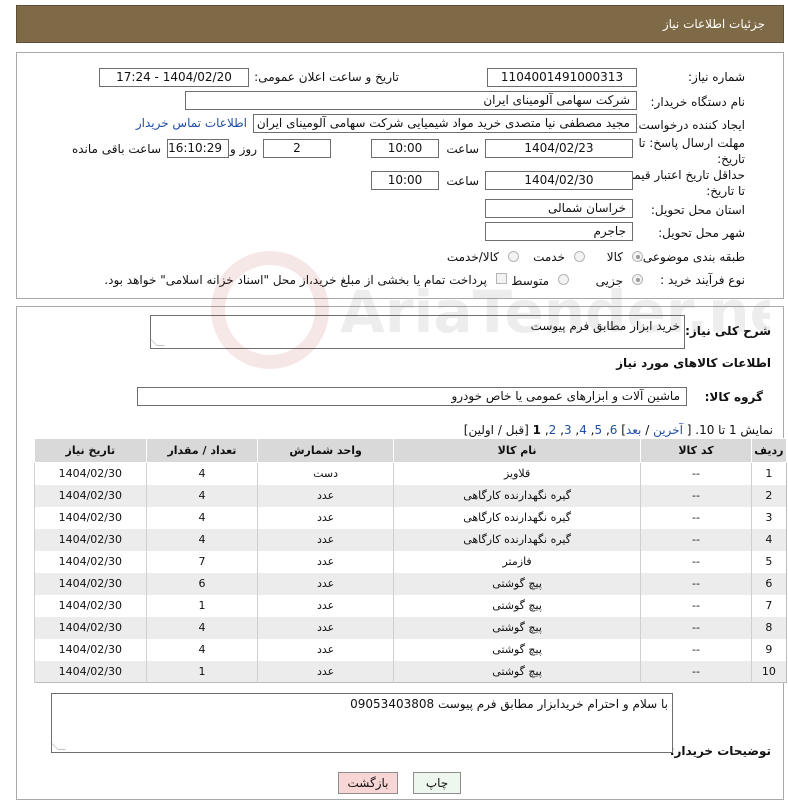 This screenshot has width=788, height=810. What do you see at coordinates (583, 430) in the screenshot?
I see `pager-page-4: 4` at bounding box center [583, 430].